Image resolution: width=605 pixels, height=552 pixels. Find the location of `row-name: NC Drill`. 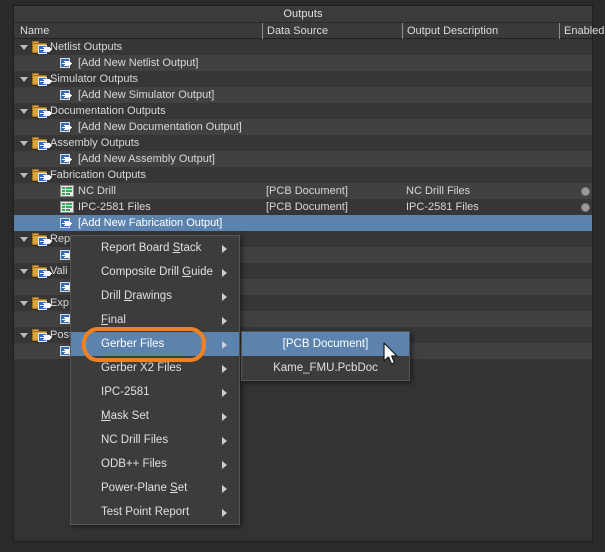

row-name: NC Drill is located at coordinates (97, 191).